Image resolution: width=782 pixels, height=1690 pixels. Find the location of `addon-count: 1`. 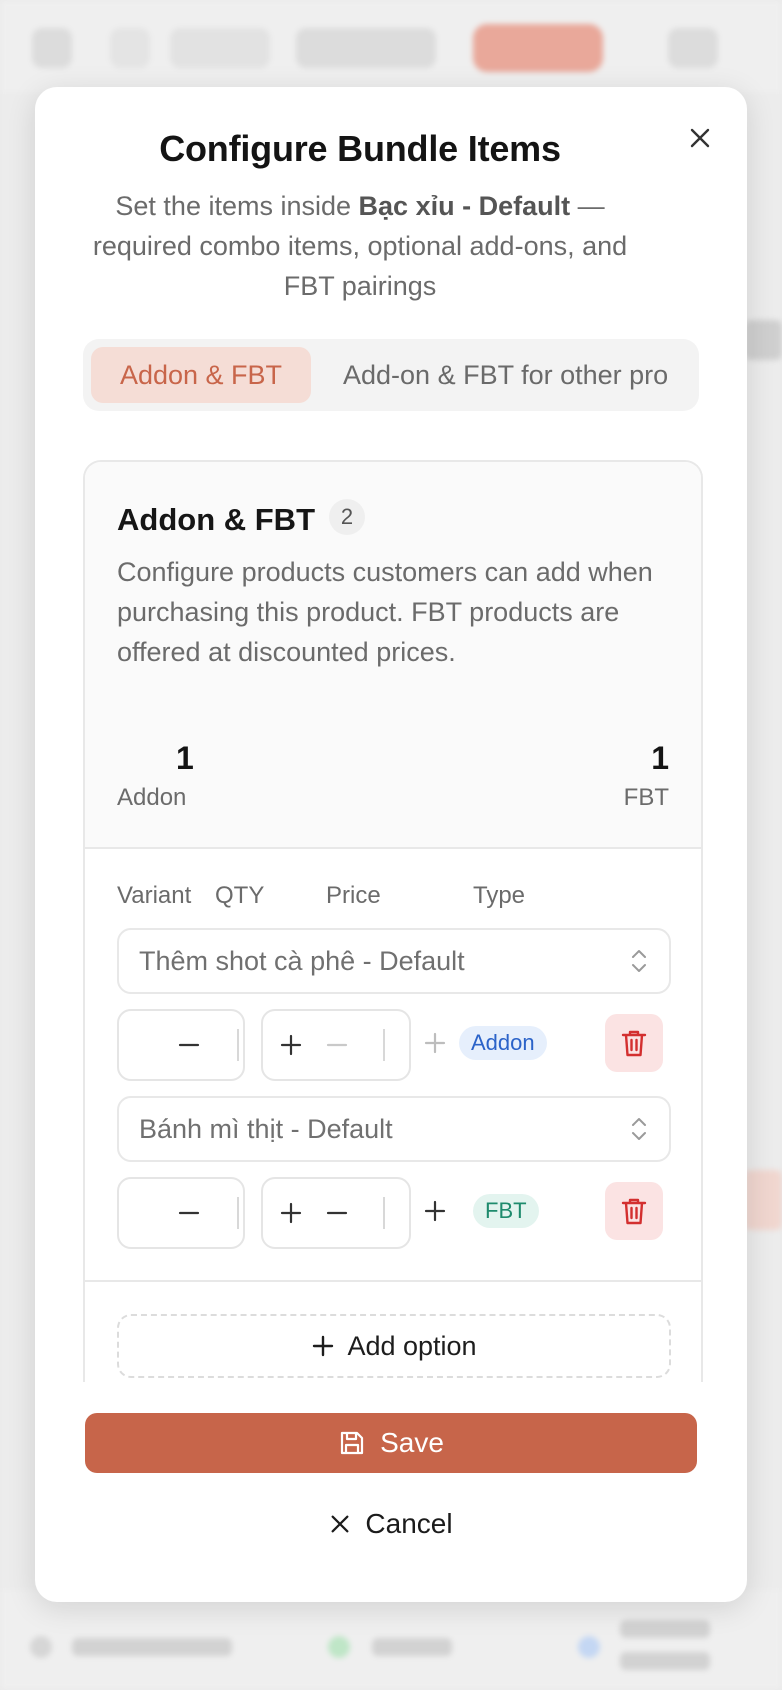

addon-count: 1 is located at coordinates (185, 758).